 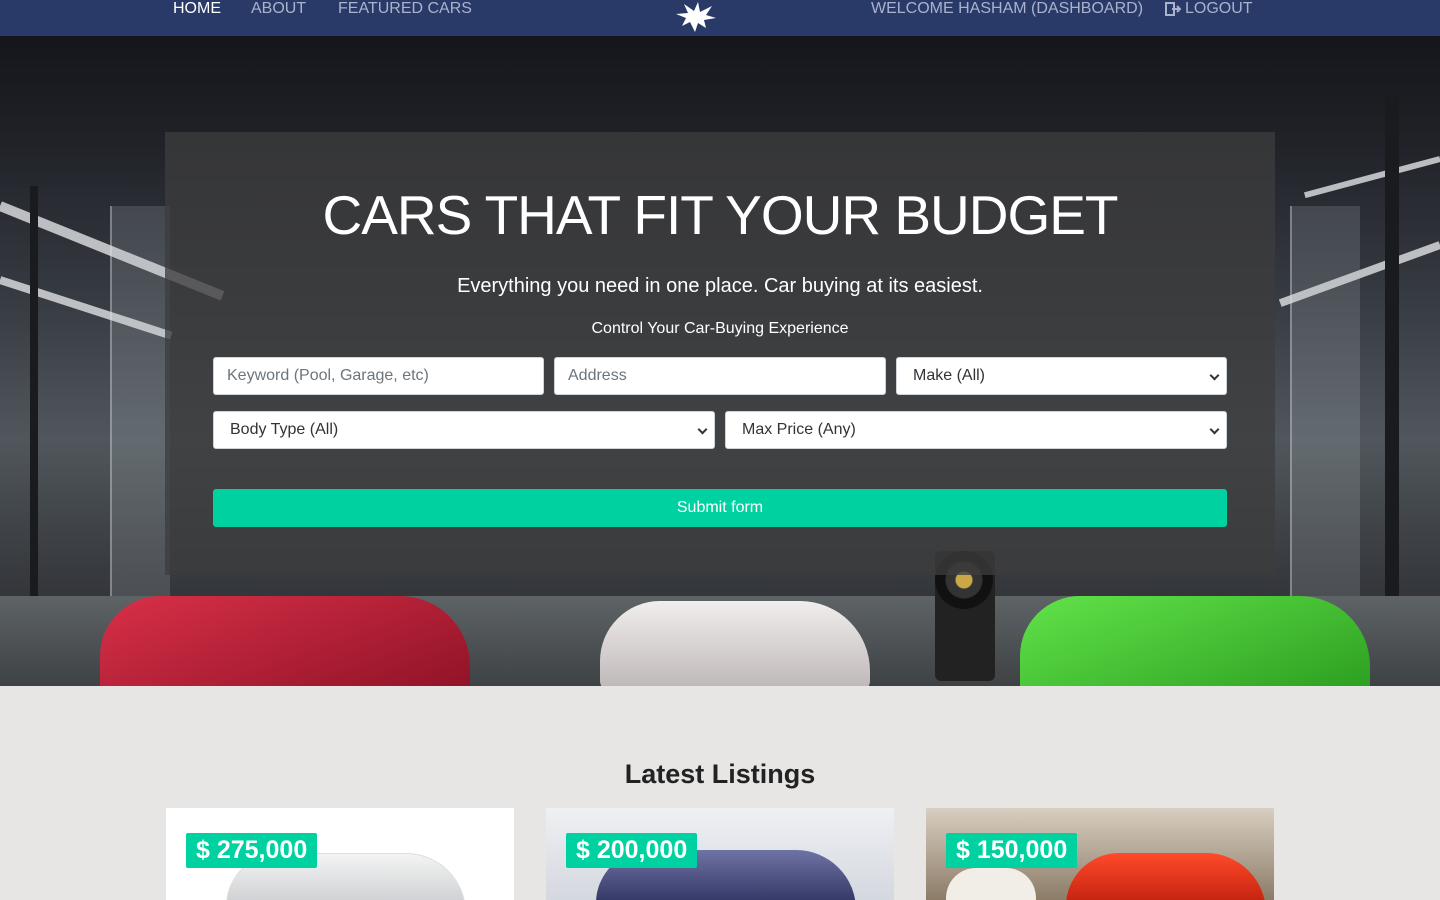 I want to click on nav-featured-cars-link: FEATURED CARS, so click(x=405, y=10).